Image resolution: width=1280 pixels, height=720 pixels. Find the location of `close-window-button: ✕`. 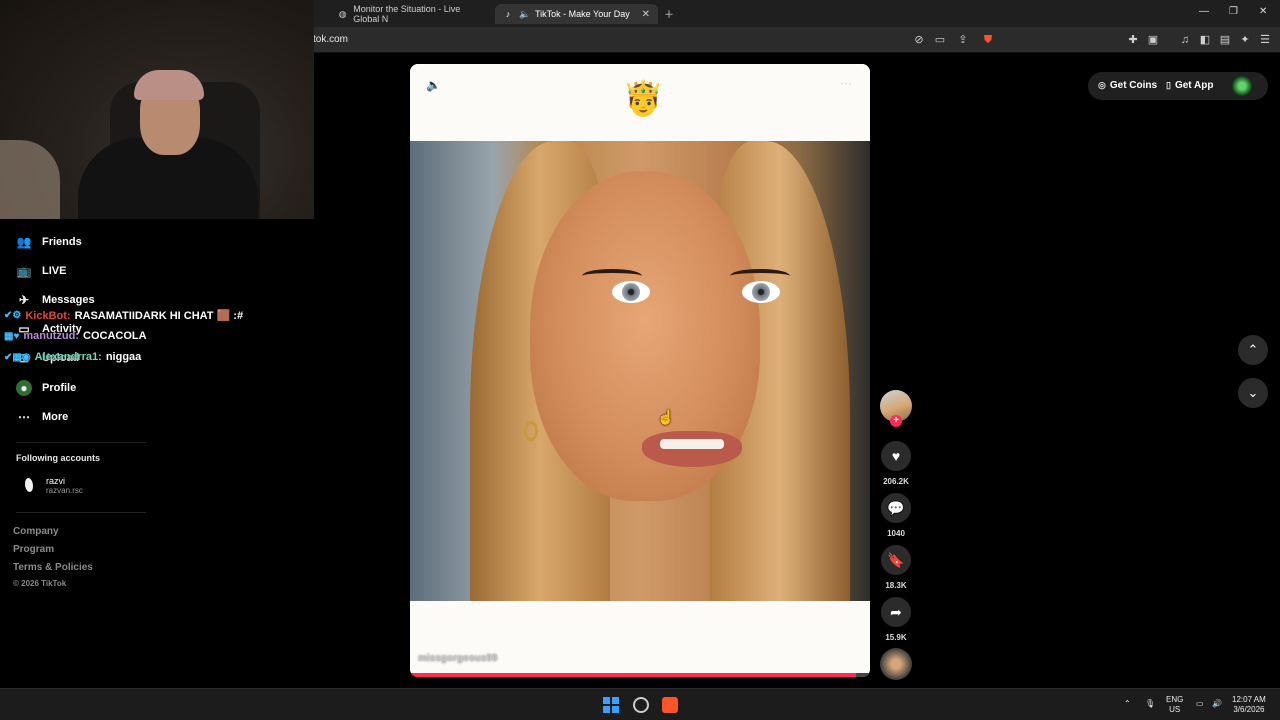

close-window-button: ✕ is located at coordinates (1263, 11).